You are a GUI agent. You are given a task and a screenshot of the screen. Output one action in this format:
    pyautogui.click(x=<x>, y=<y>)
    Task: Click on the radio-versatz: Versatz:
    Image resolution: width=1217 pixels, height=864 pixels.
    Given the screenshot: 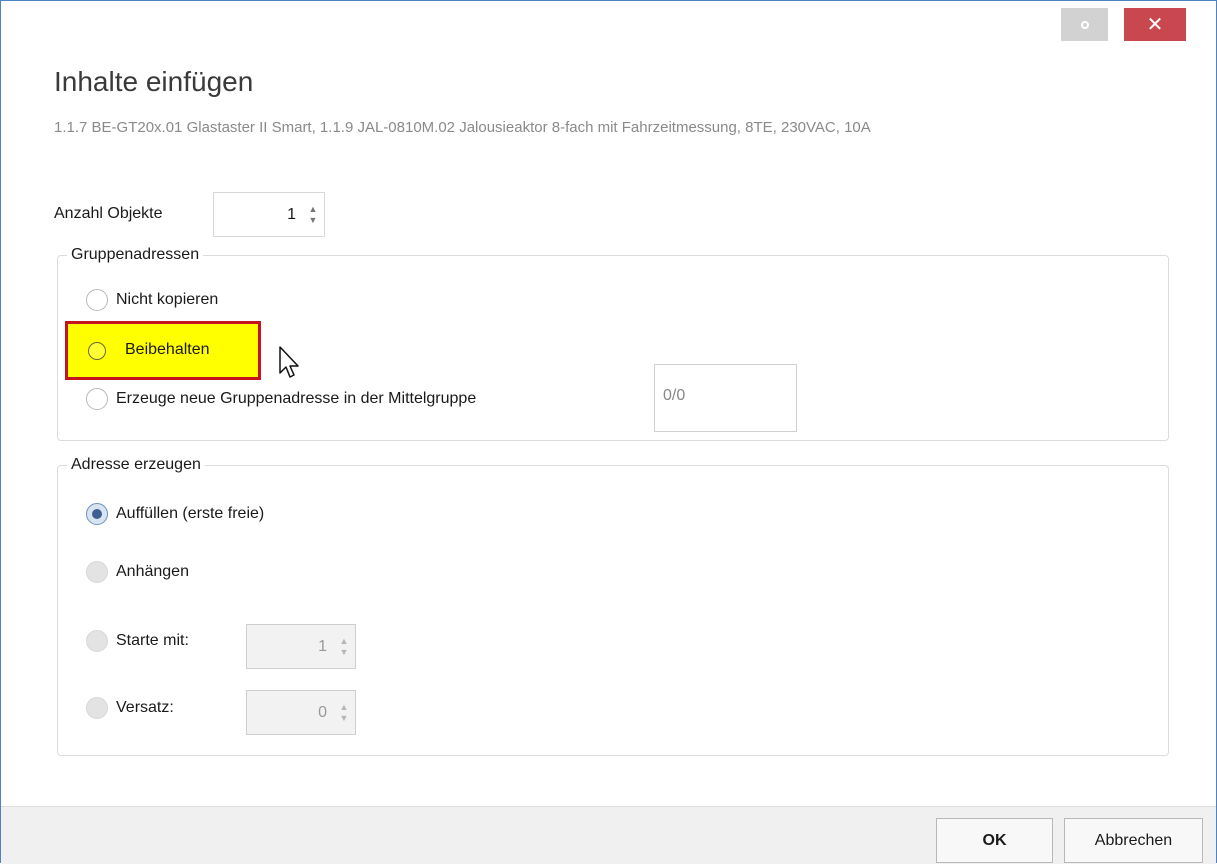 What is the action you would take?
    pyautogui.click(x=130, y=708)
    